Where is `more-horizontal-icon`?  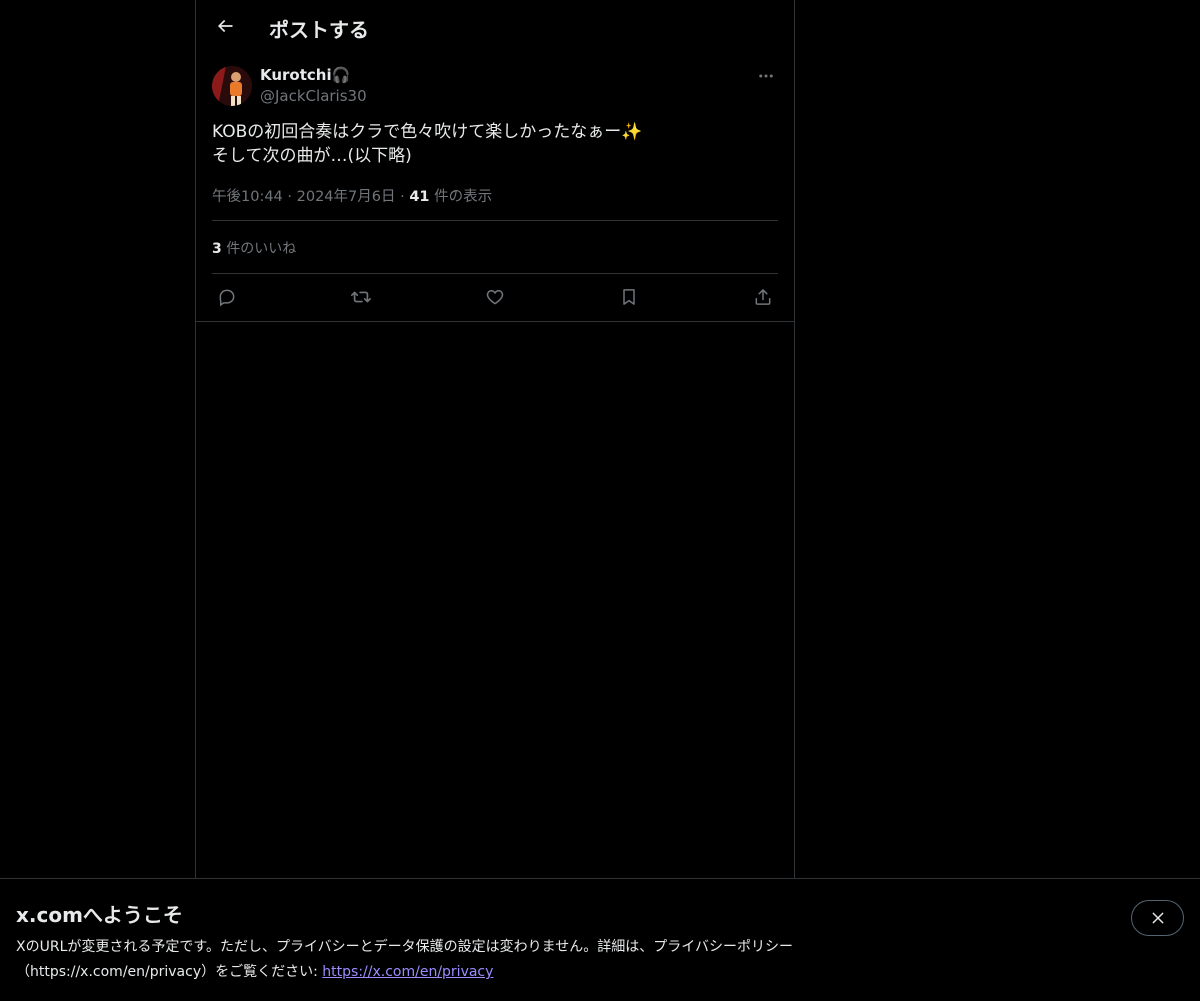 more-horizontal-icon is located at coordinates (766, 76).